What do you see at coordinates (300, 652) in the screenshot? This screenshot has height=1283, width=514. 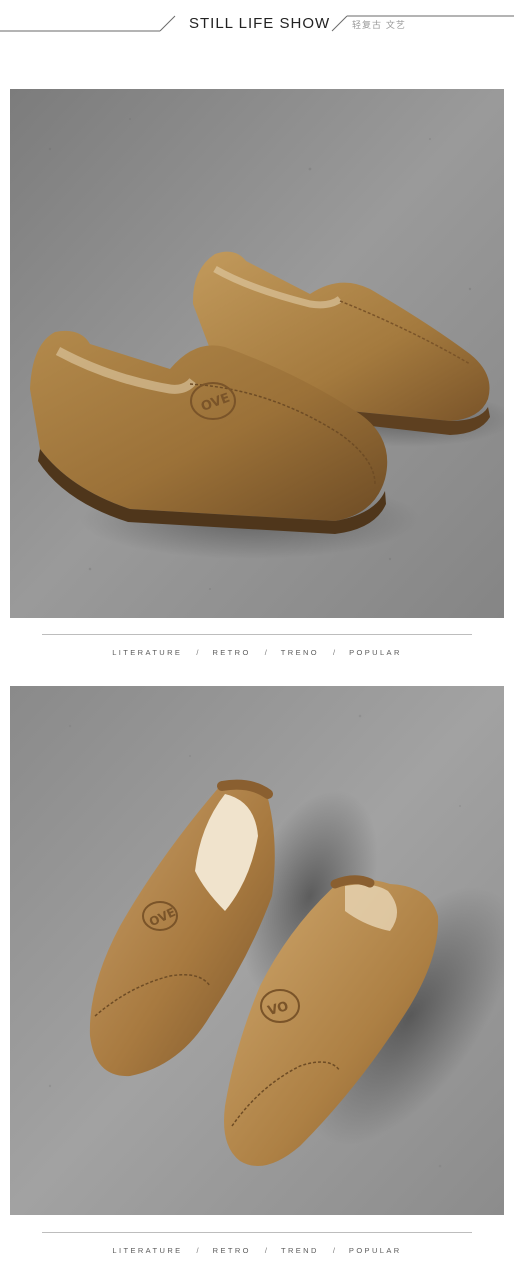 I see `tagline-word: TRENO` at bounding box center [300, 652].